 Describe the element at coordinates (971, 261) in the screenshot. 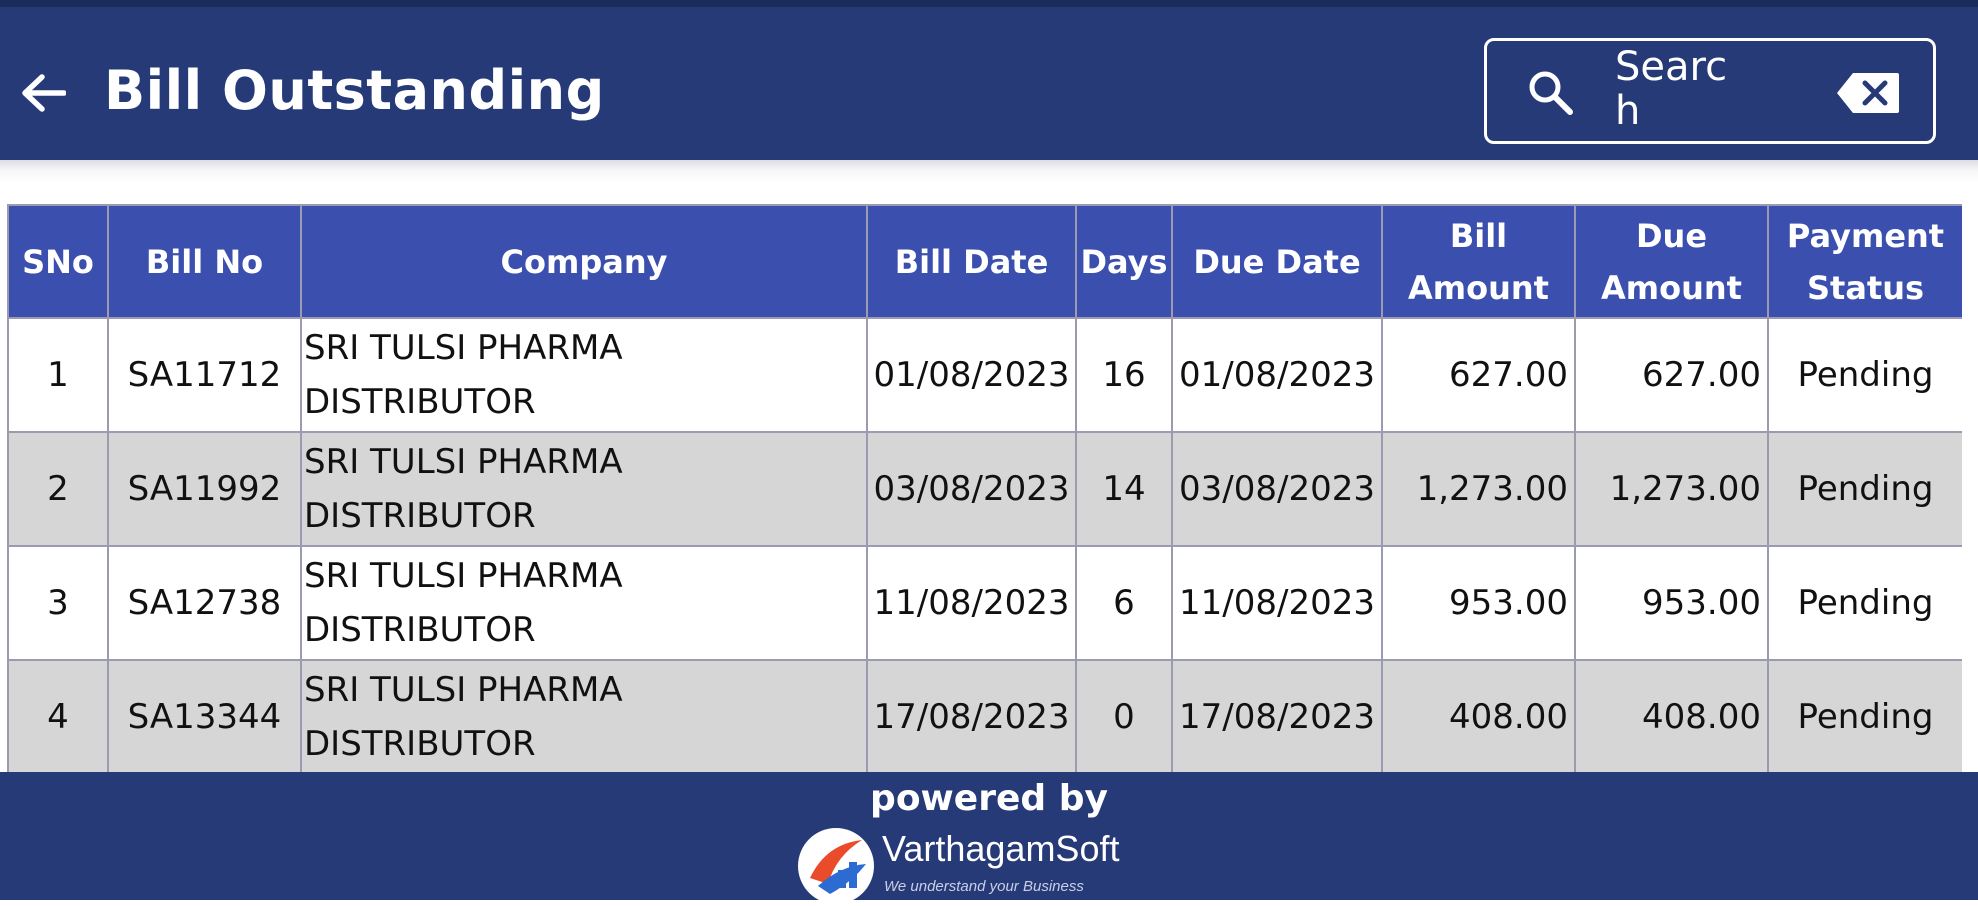

I see `column-header-bill-date: Bill Date` at that location.